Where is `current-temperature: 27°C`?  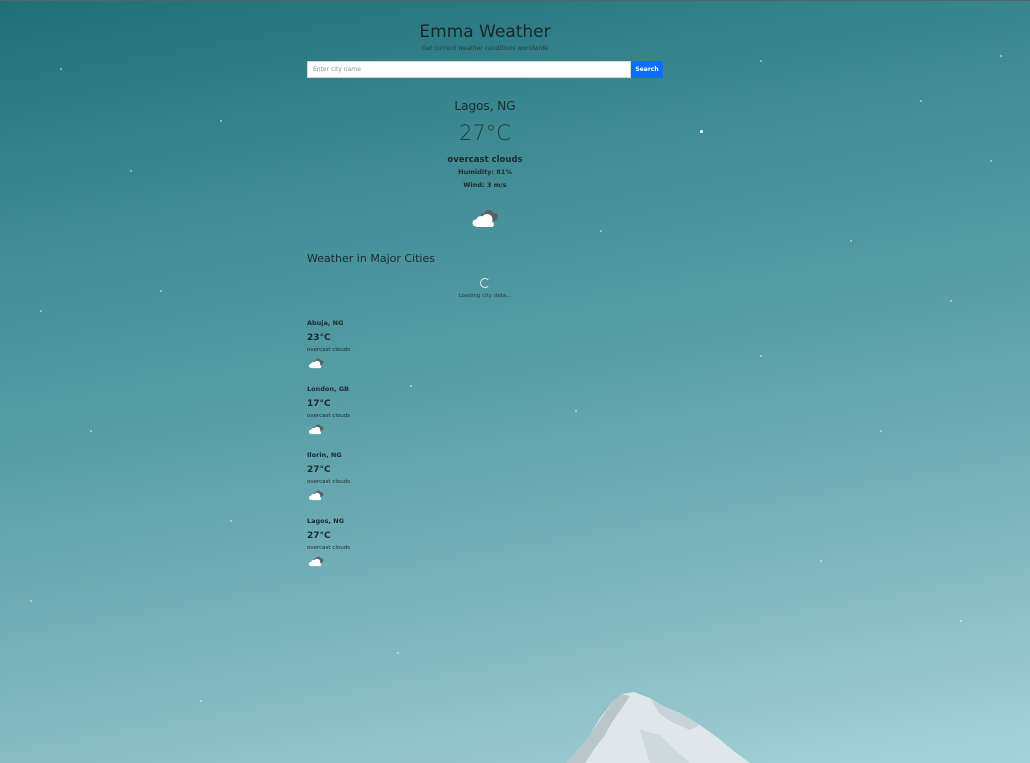 current-temperature: 27°C is located at coordinates (485, 133).